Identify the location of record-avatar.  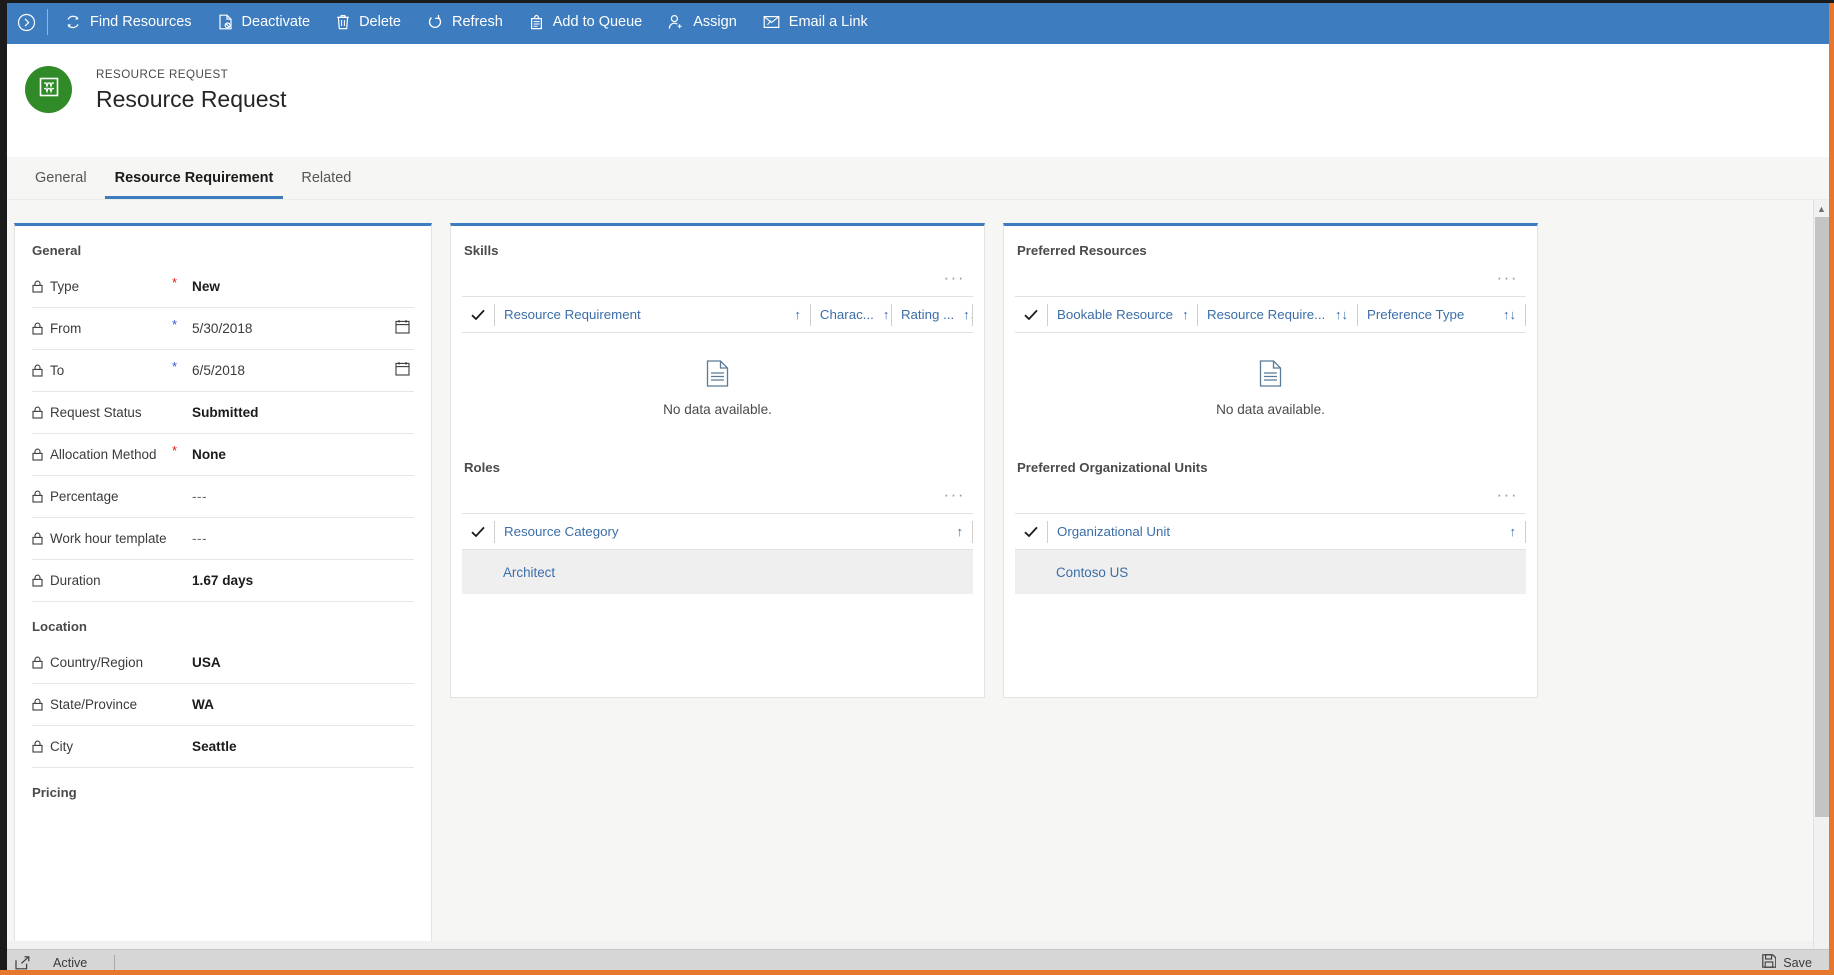
(48, 89).